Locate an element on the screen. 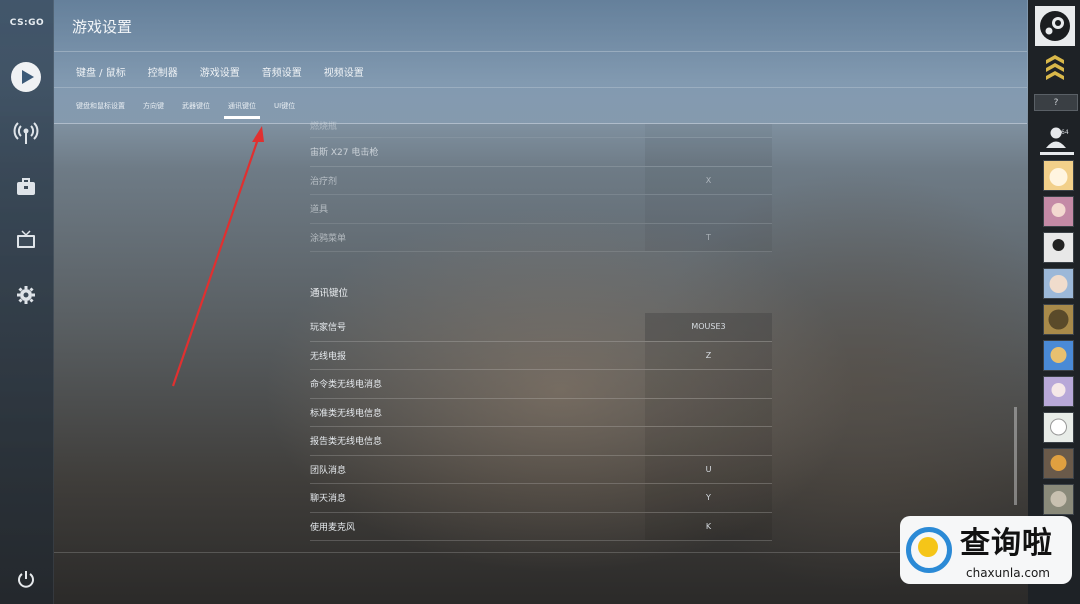 The height and width of the screenshot is (604, 1080). binding-label: 涂鸦菜单 is located at coordinates (328, 238).